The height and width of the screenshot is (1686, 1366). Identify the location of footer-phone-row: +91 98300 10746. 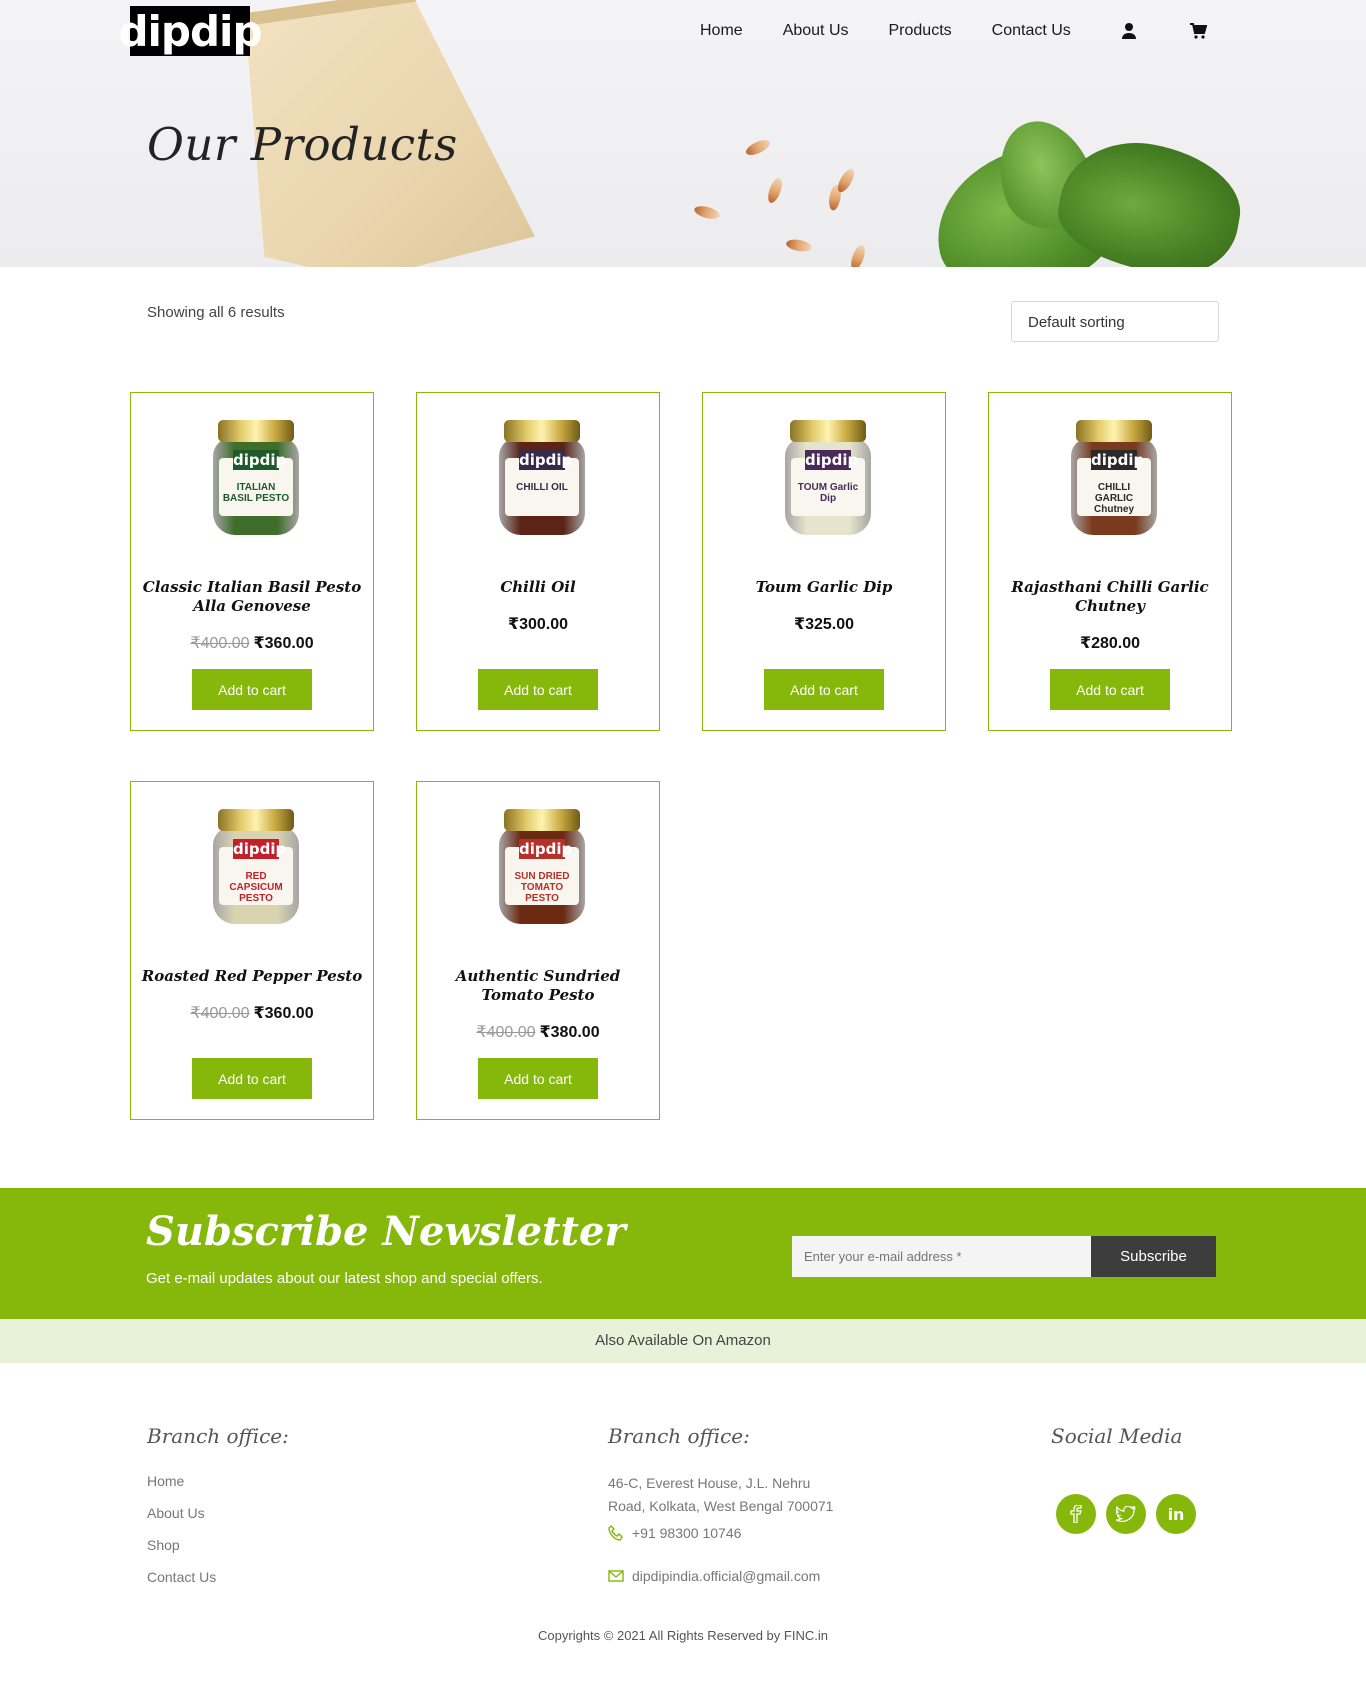
(674, 1533).